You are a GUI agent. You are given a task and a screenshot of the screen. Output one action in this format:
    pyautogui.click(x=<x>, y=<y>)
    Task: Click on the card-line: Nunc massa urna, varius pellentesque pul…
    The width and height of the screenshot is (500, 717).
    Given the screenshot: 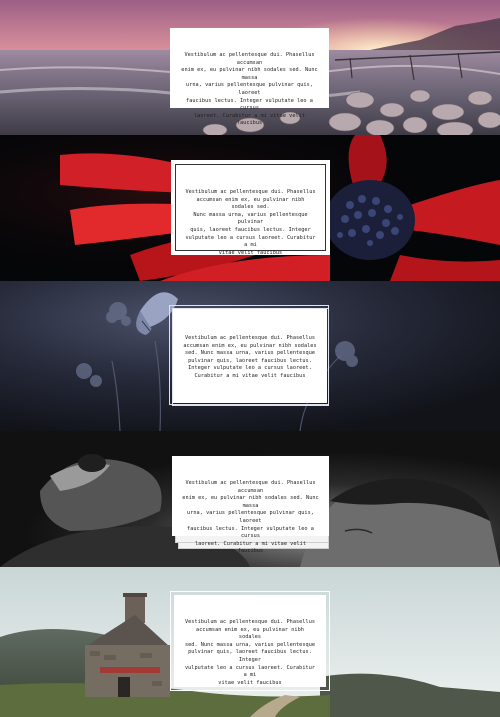 What is the action you would take?
    pyautogui.click(x=250, y=218)
    